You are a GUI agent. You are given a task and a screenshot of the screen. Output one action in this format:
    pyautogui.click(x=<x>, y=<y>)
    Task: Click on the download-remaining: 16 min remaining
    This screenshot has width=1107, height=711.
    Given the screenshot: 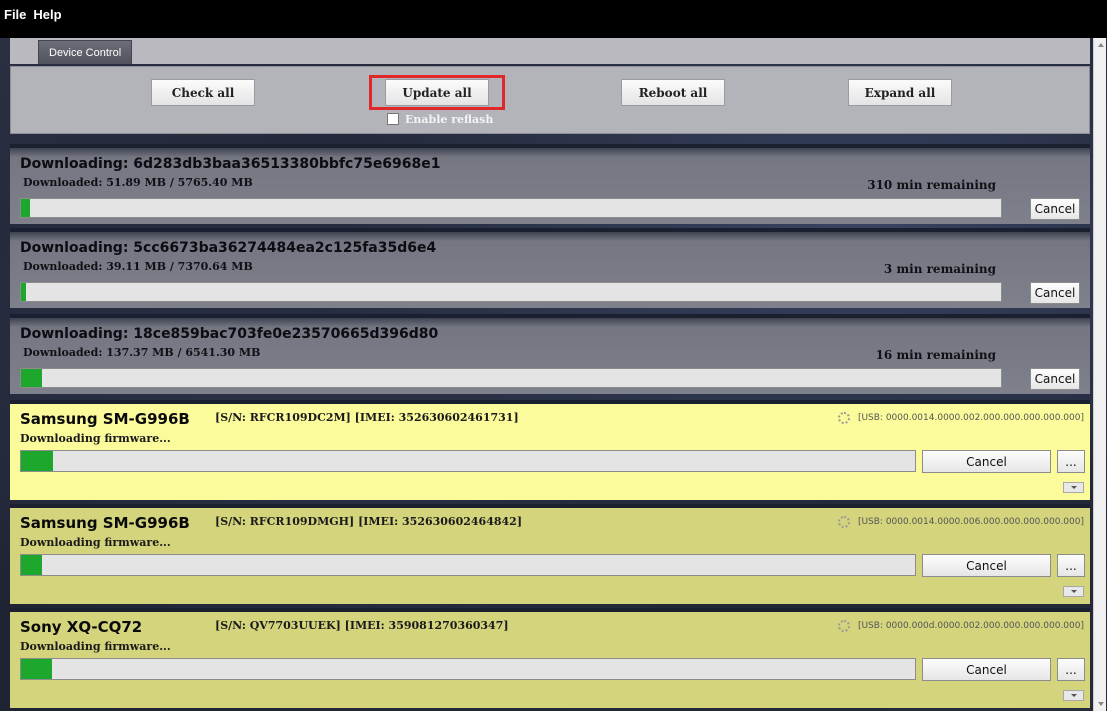 What is the action you would take?
    pyautogui.click(x=935, y=355)
    